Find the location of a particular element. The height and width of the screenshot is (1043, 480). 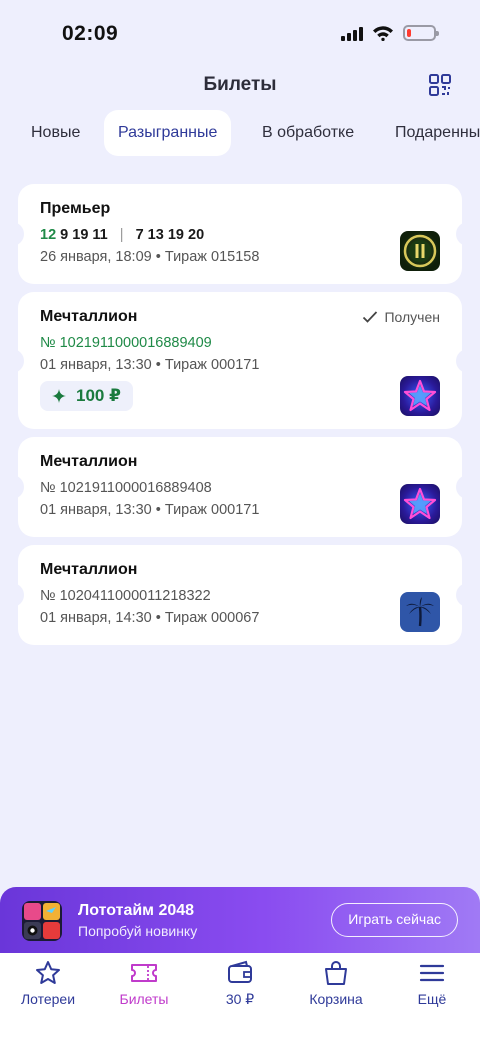

menu-icon is located at coordinates (432, 973).